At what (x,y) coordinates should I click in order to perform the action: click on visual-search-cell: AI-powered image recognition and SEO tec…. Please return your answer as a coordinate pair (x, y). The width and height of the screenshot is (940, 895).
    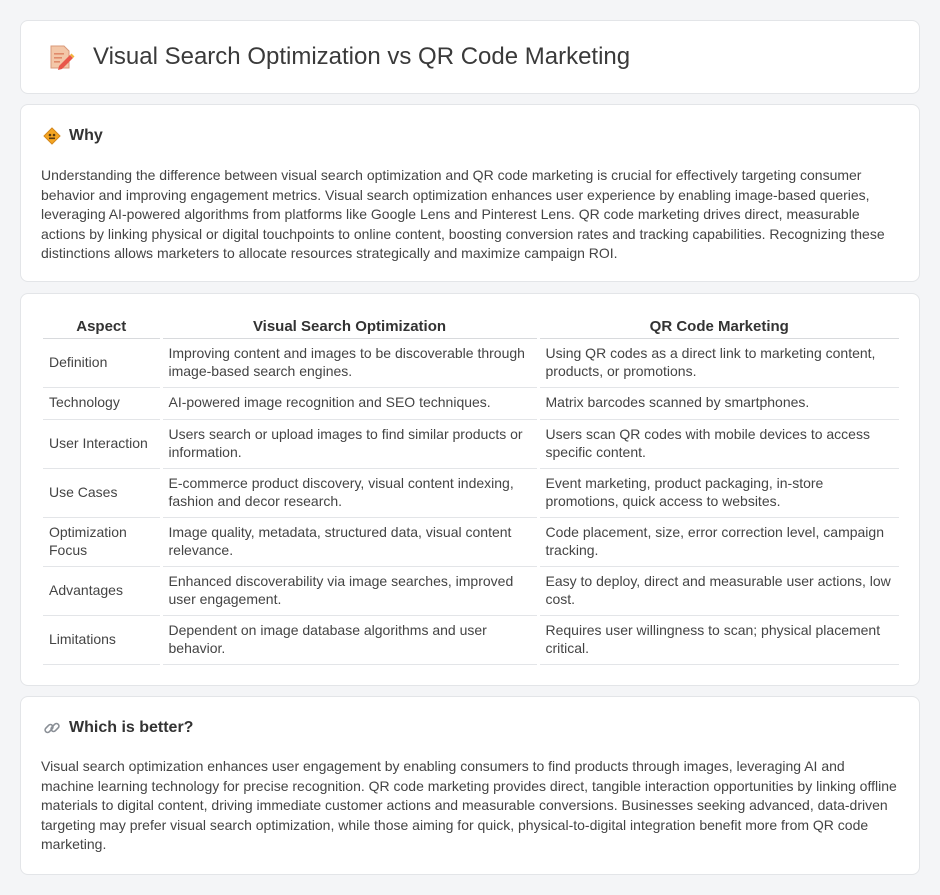
    Looking at the image, I should click on (348, 403).